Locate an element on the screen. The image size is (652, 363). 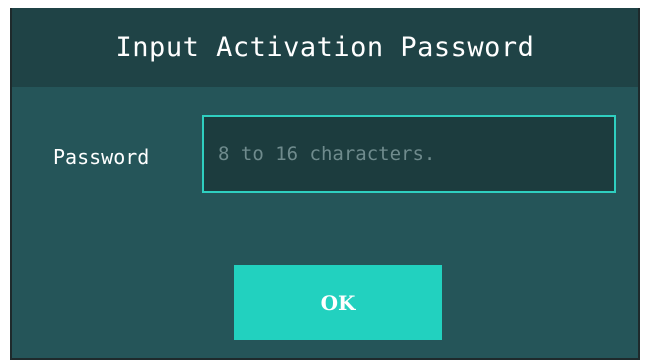
ok-button: OK is located at coordinates (338, 302).